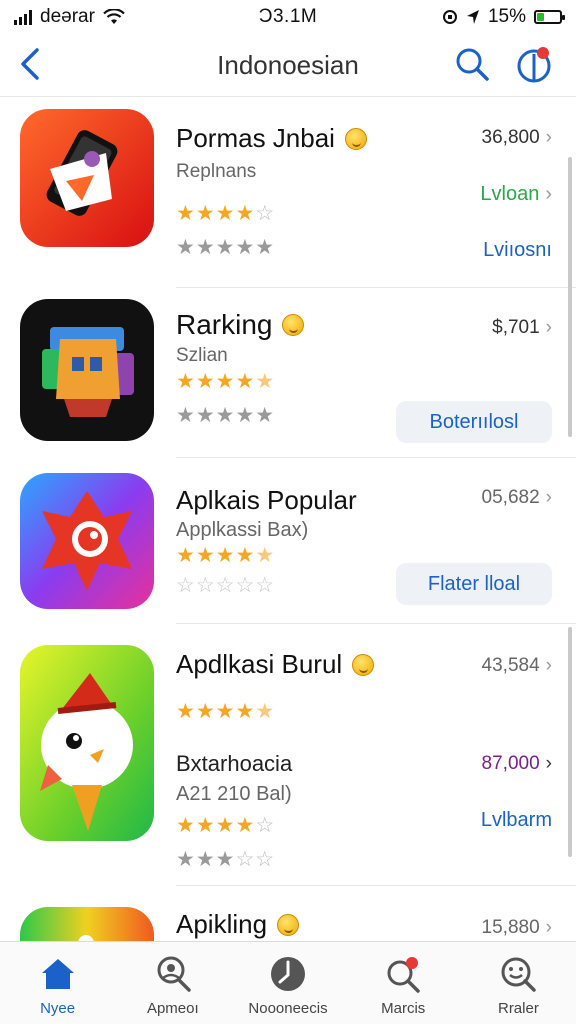 Image resolution: width=576 pixels, height=1024 pixels. I want to click on app-subtitle-secondary: A21 210 Bal), so click(234, 794).